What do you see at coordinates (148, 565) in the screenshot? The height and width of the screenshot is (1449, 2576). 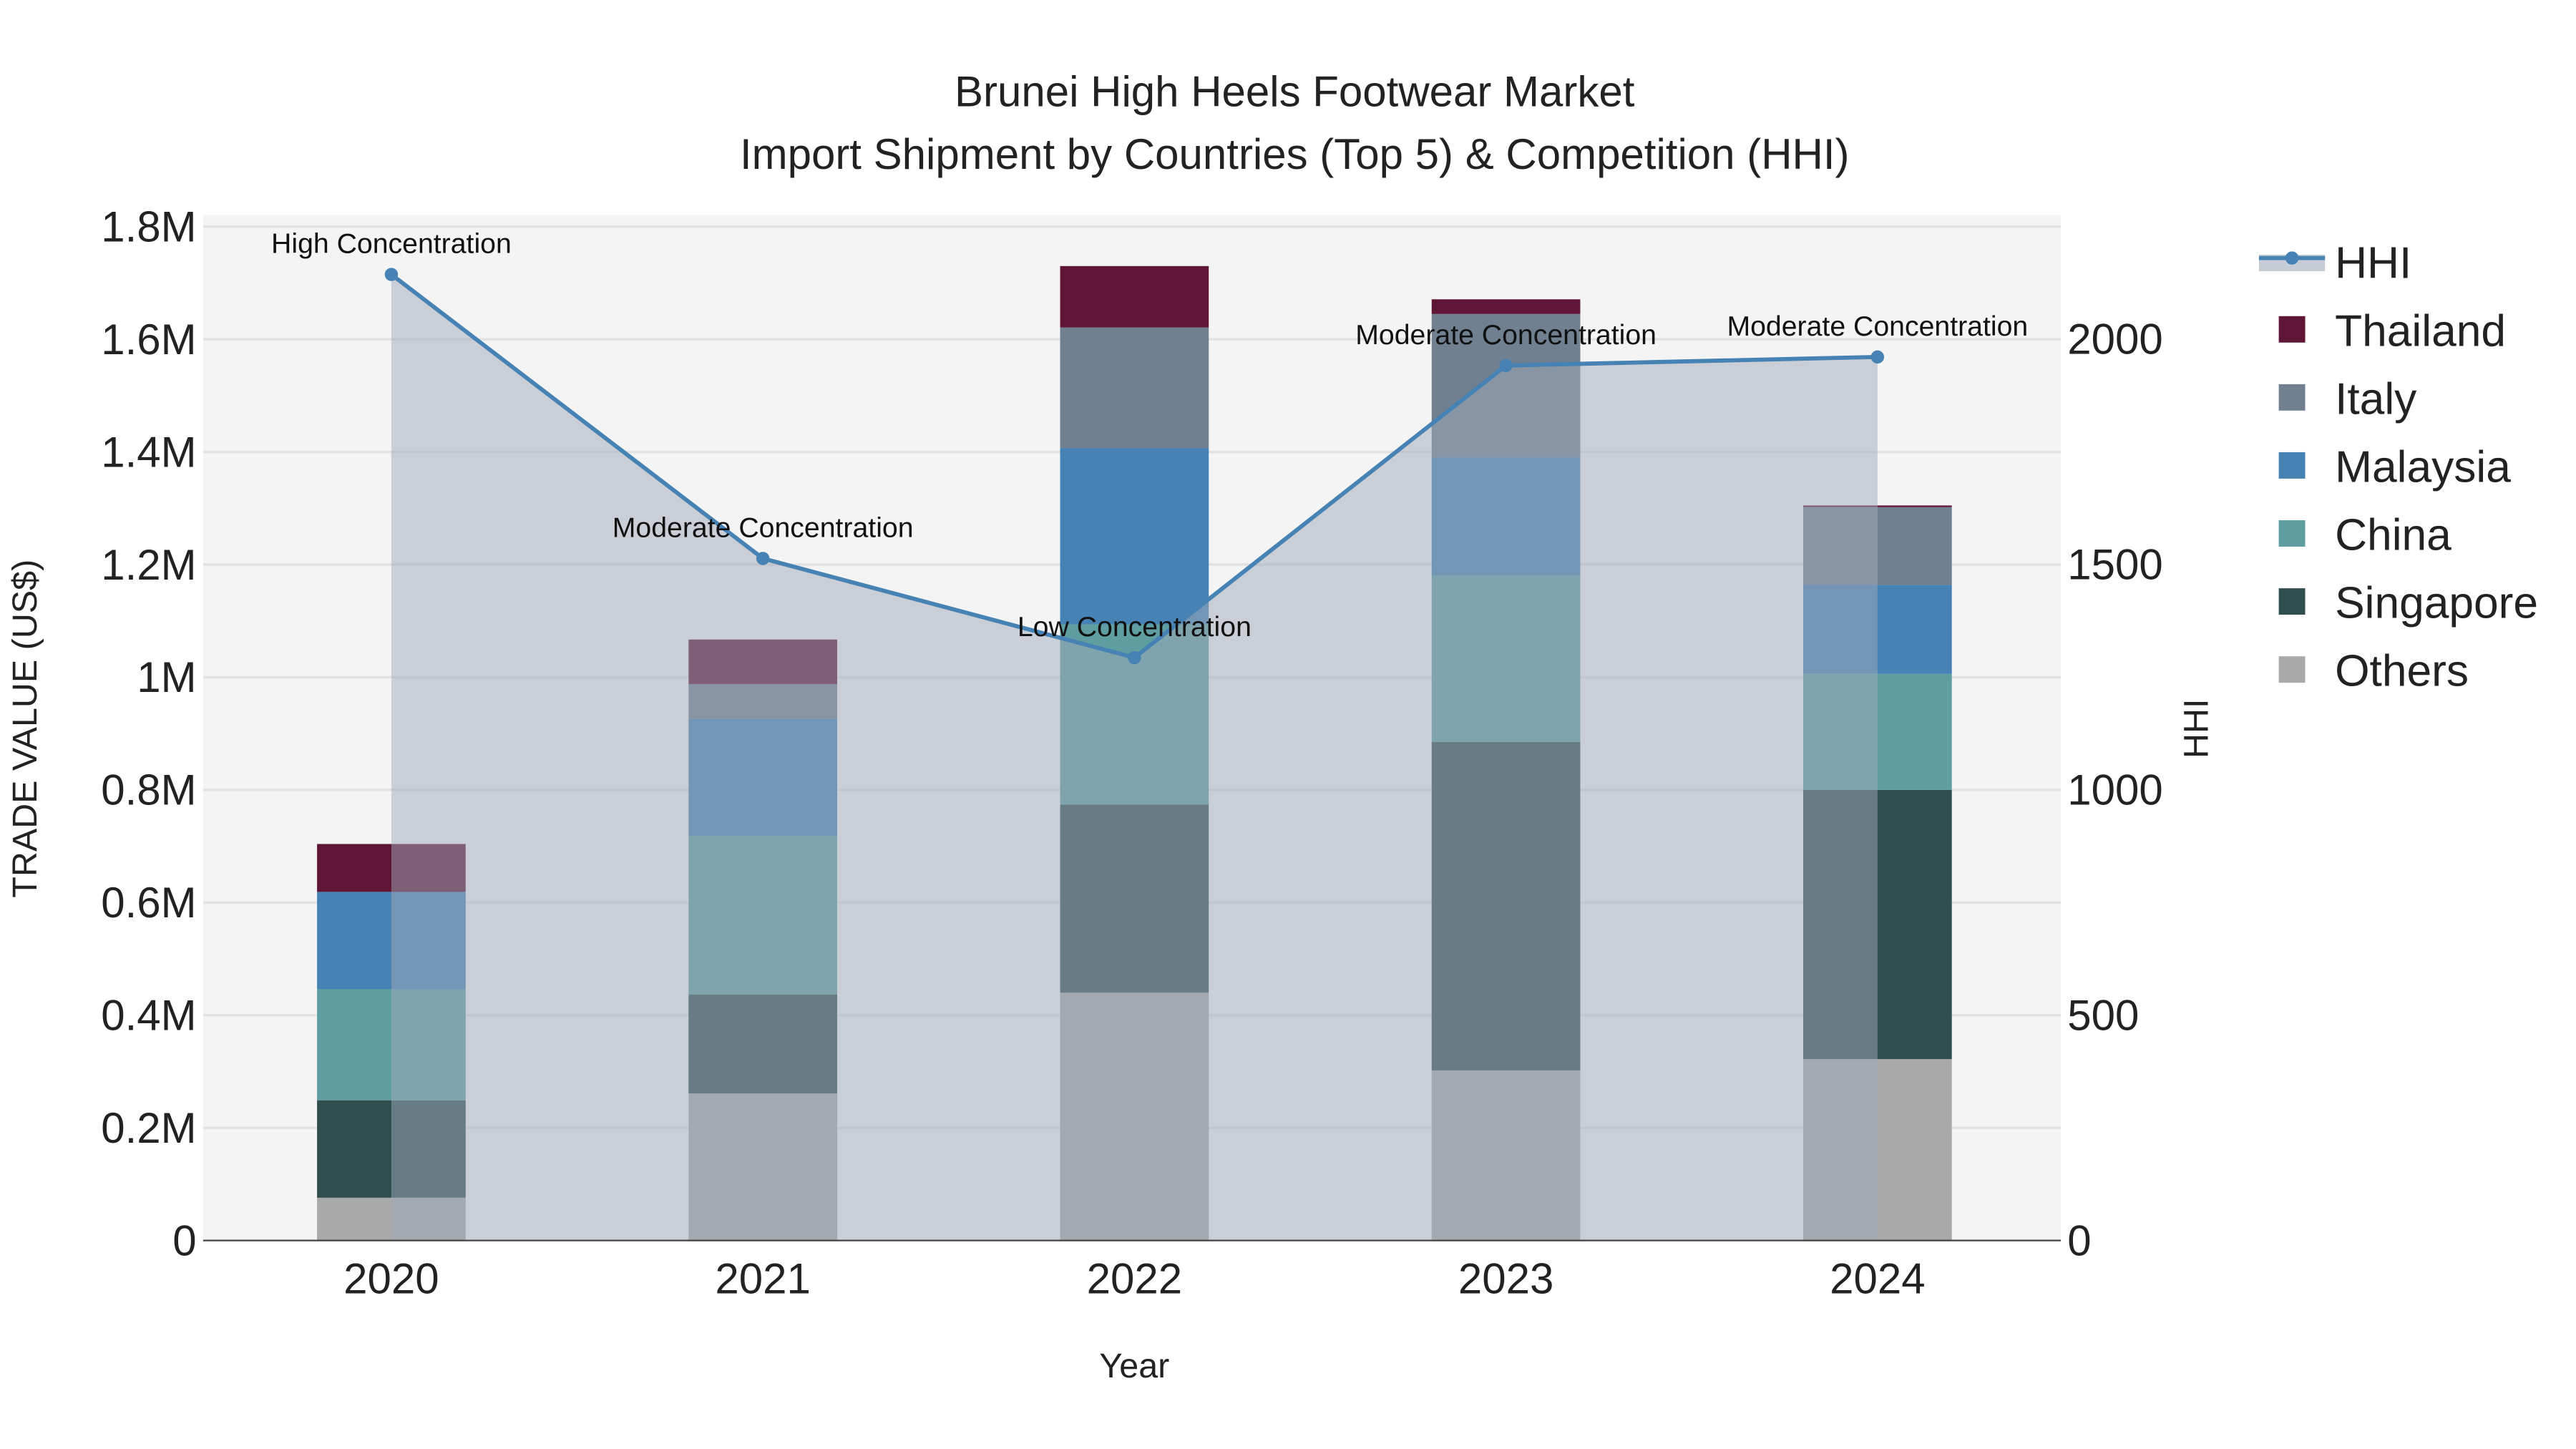 I see `y-tick-label: 1.2M` at bounding box center [148, 565].